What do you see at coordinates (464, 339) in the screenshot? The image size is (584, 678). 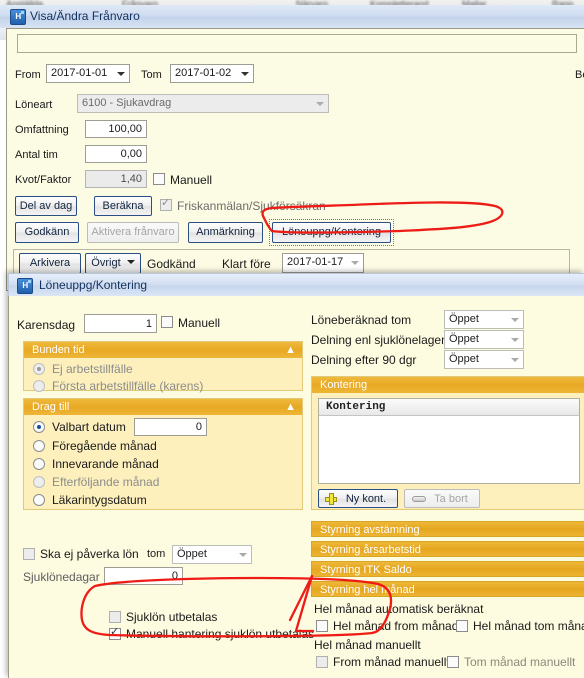 I see `delning-sjuklonelagen-value: Öppet` at bounding box center [464, 339].